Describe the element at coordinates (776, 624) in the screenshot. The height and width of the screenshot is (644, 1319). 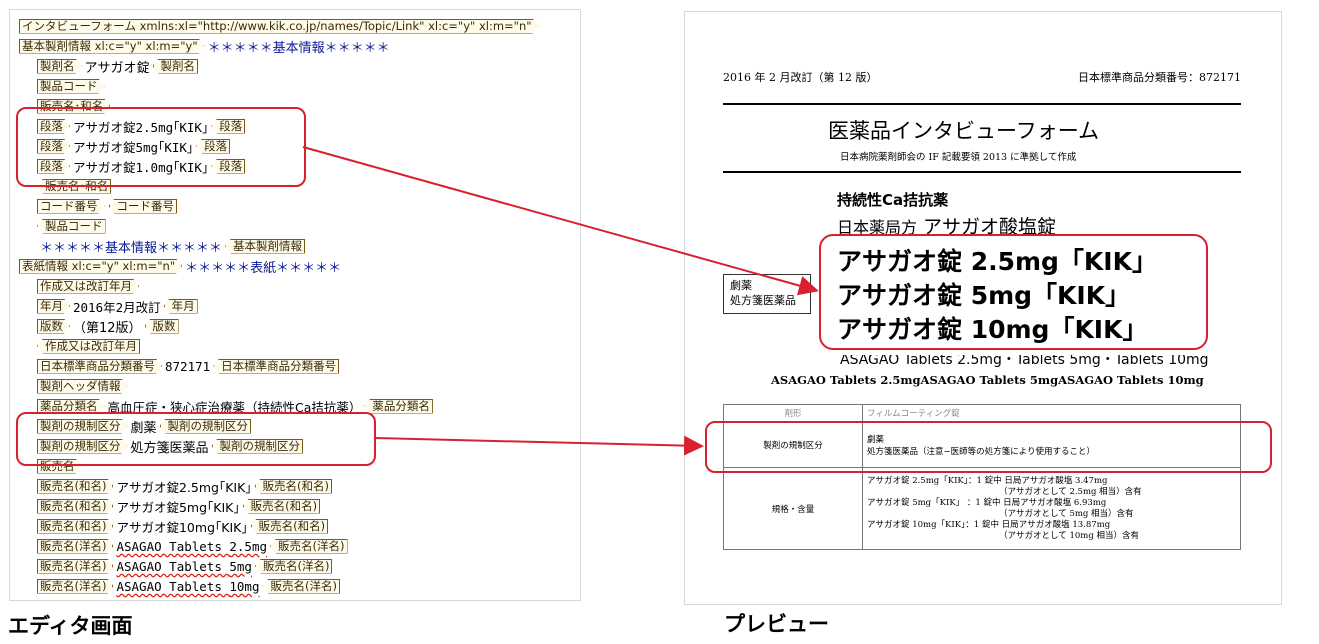
I see `preview-caption: プレビュー` at that location.